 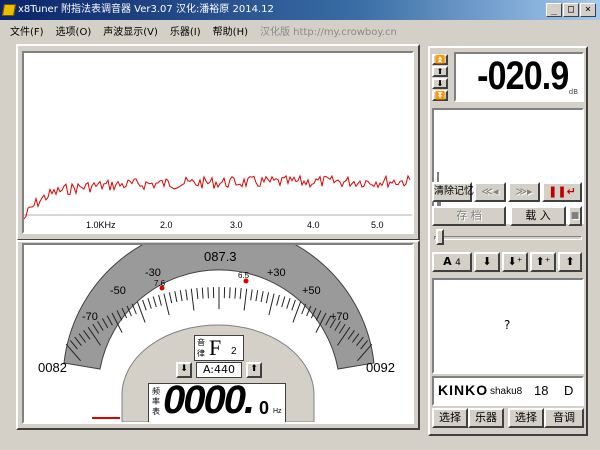 I want to click on db-up-fast-icon: ⏫, so click(x=440, y=59).